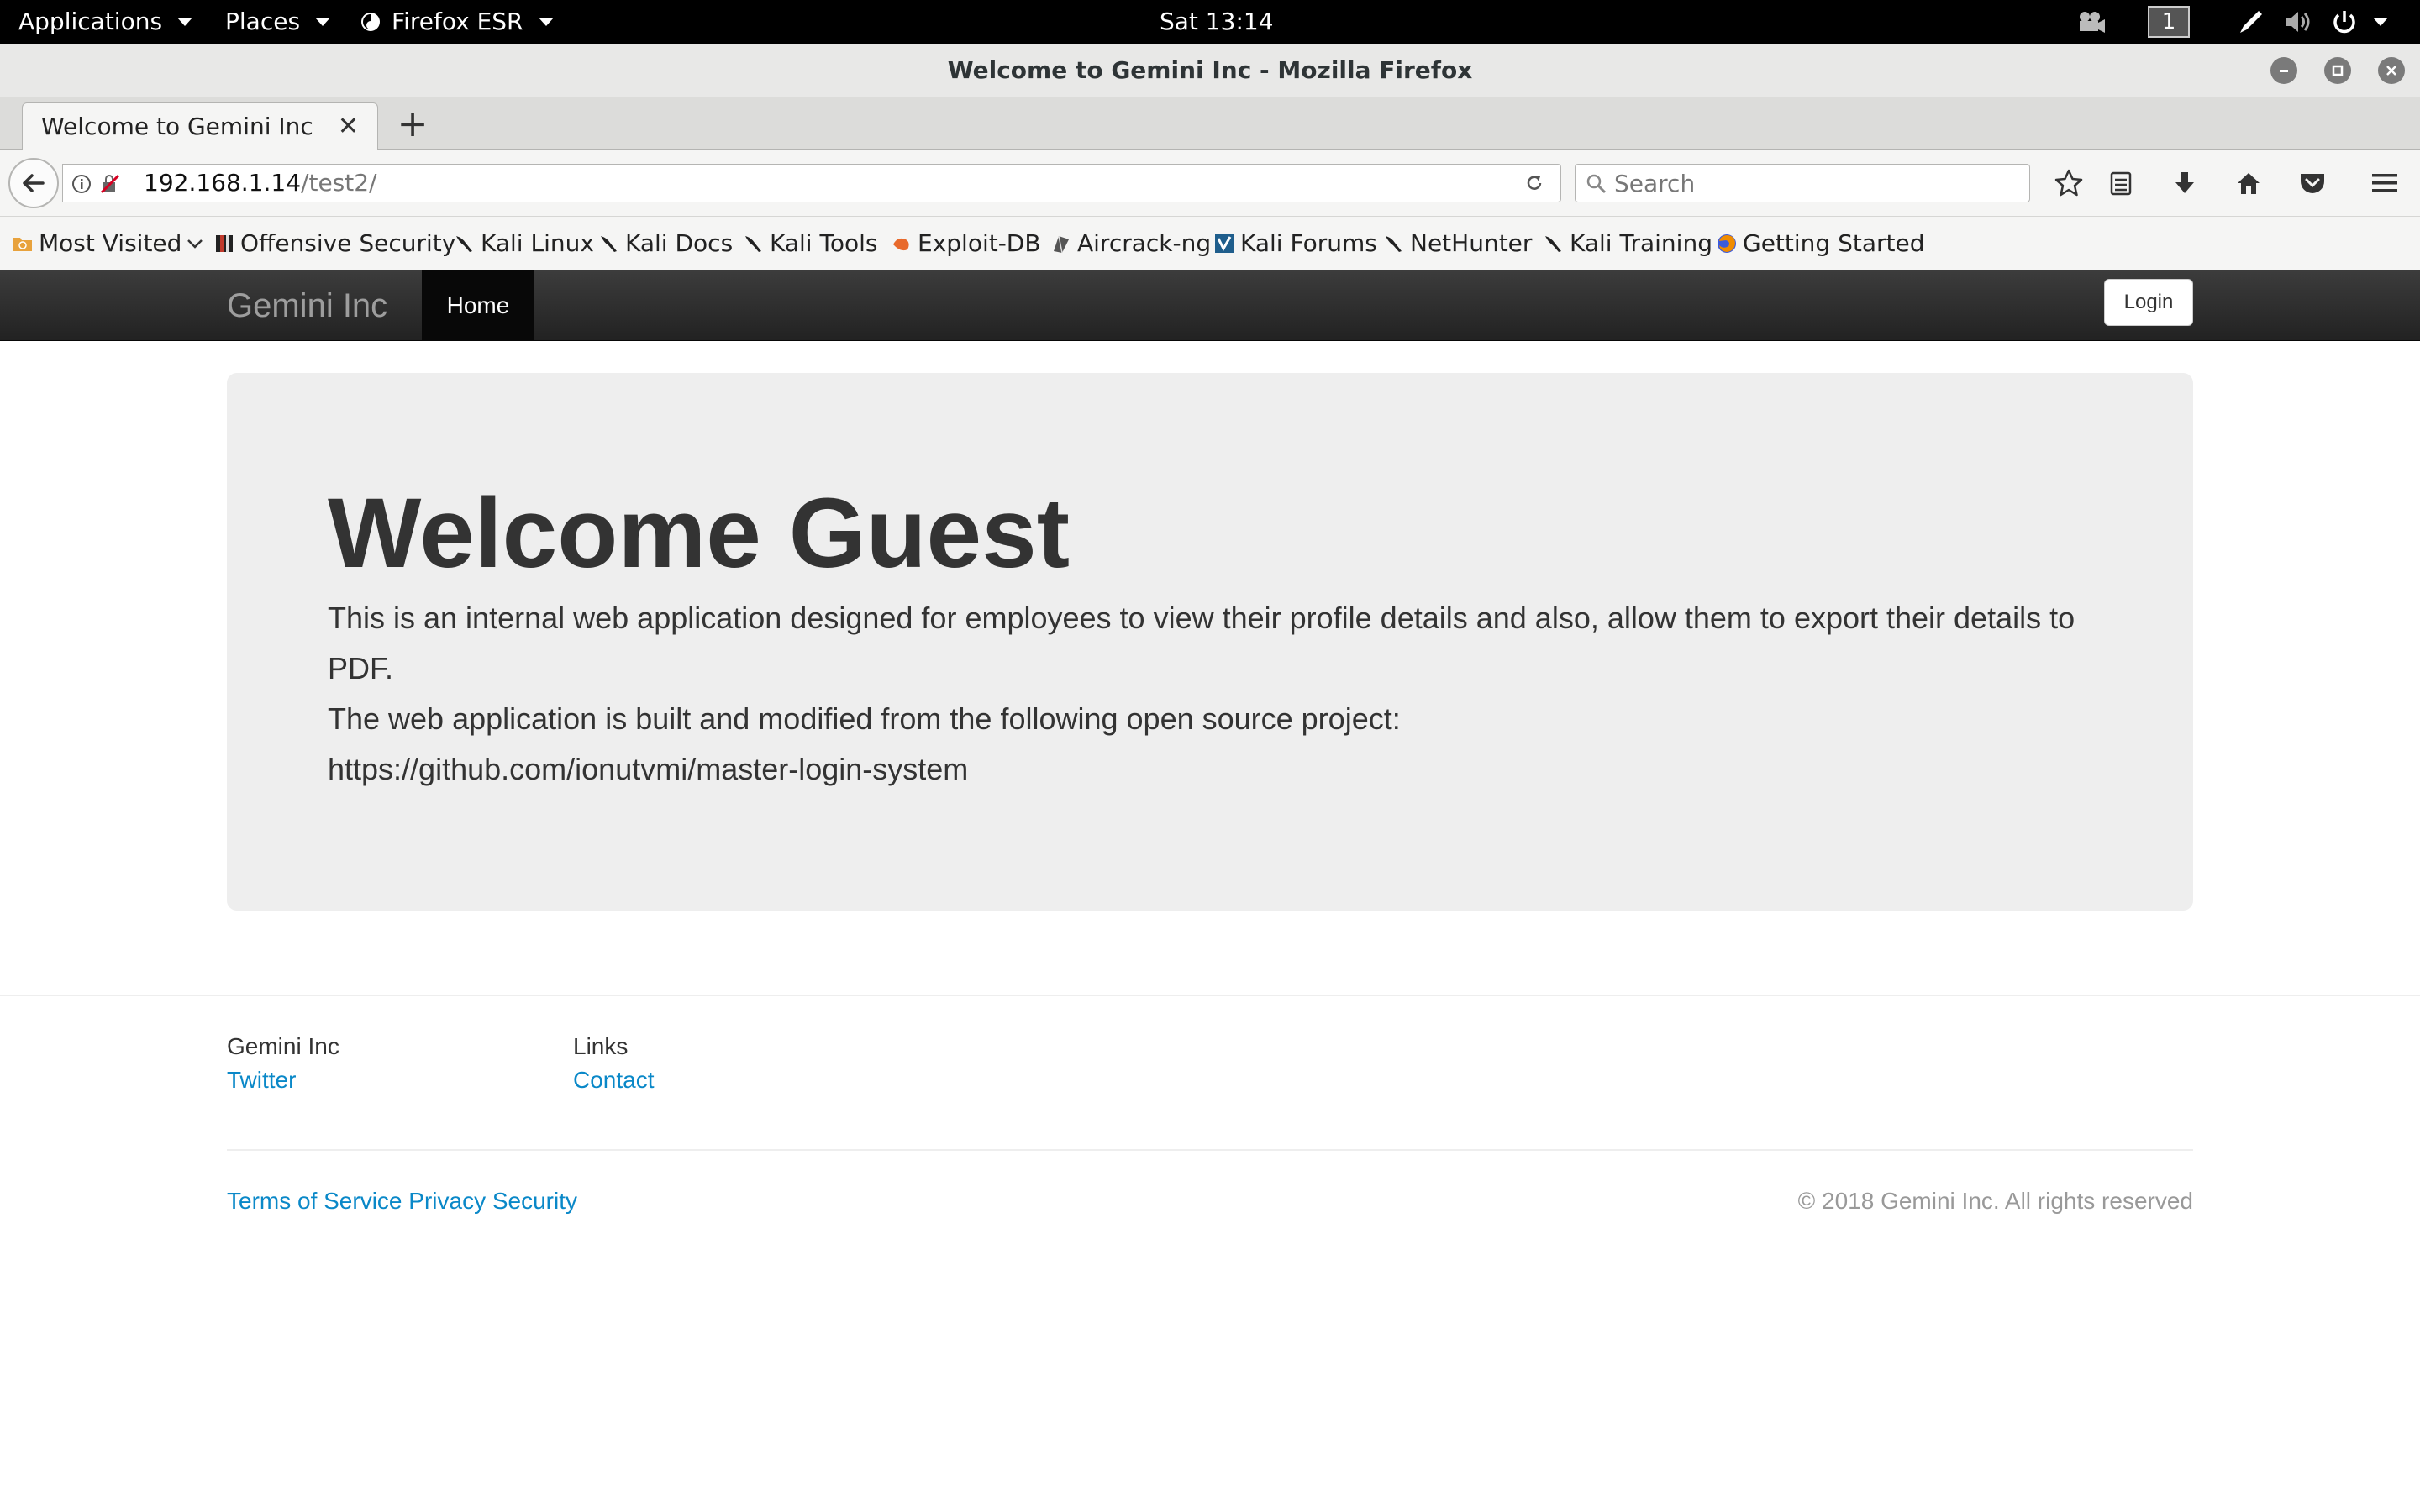 This screenshot has width=2420, height=1512. Describe the element at coordinates (348, 126) in the screenshot. I see `tab-close-icon: ✕` at that location.